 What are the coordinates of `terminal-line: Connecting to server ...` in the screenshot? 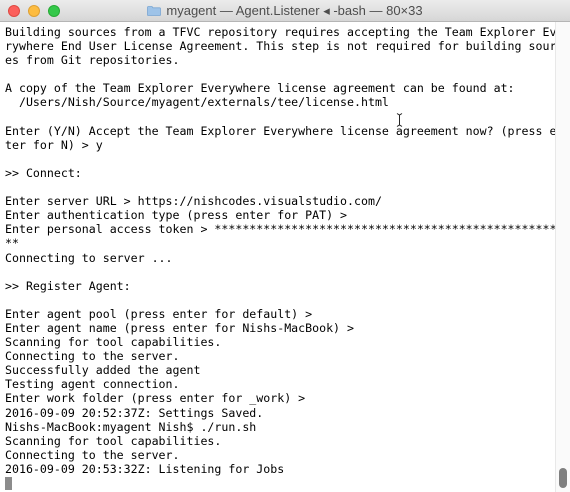 It's located at (89, 257).